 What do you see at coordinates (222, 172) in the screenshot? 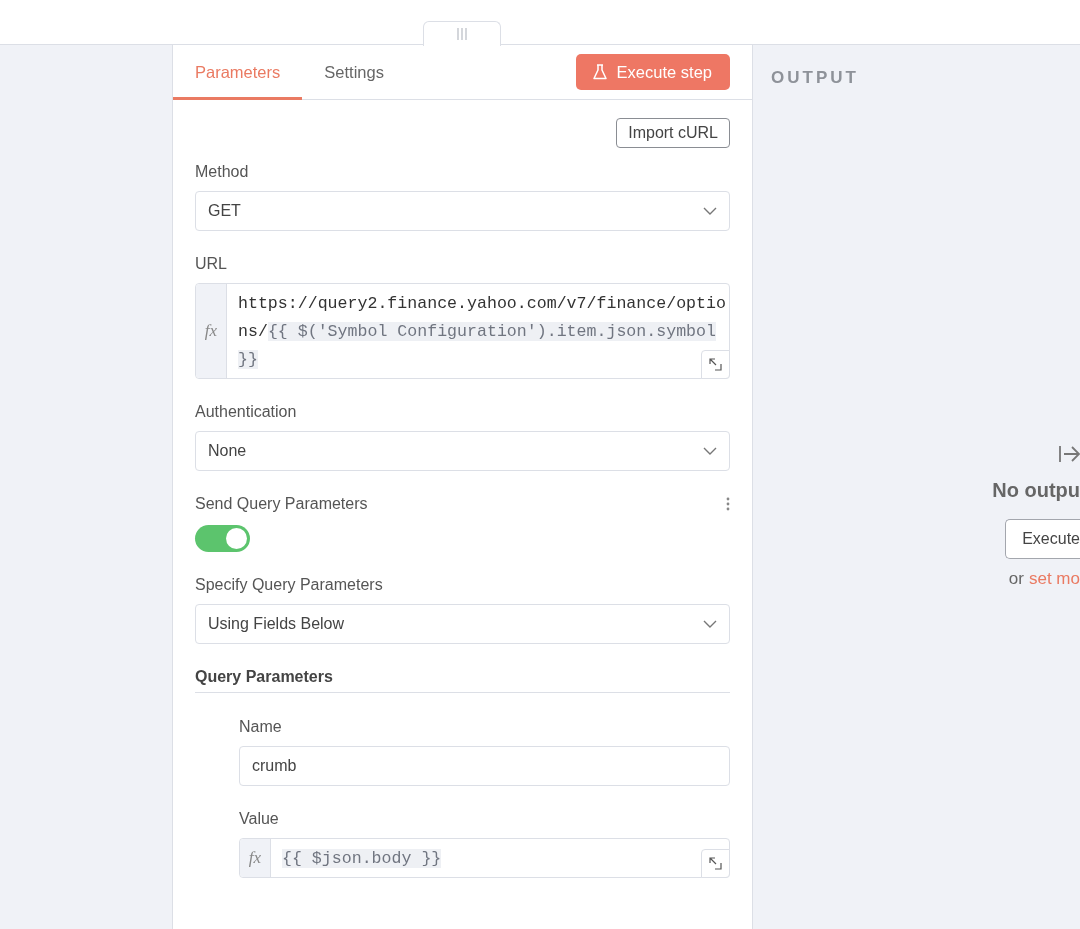
I see `field-label: Method` at bounding box center [222, 172].